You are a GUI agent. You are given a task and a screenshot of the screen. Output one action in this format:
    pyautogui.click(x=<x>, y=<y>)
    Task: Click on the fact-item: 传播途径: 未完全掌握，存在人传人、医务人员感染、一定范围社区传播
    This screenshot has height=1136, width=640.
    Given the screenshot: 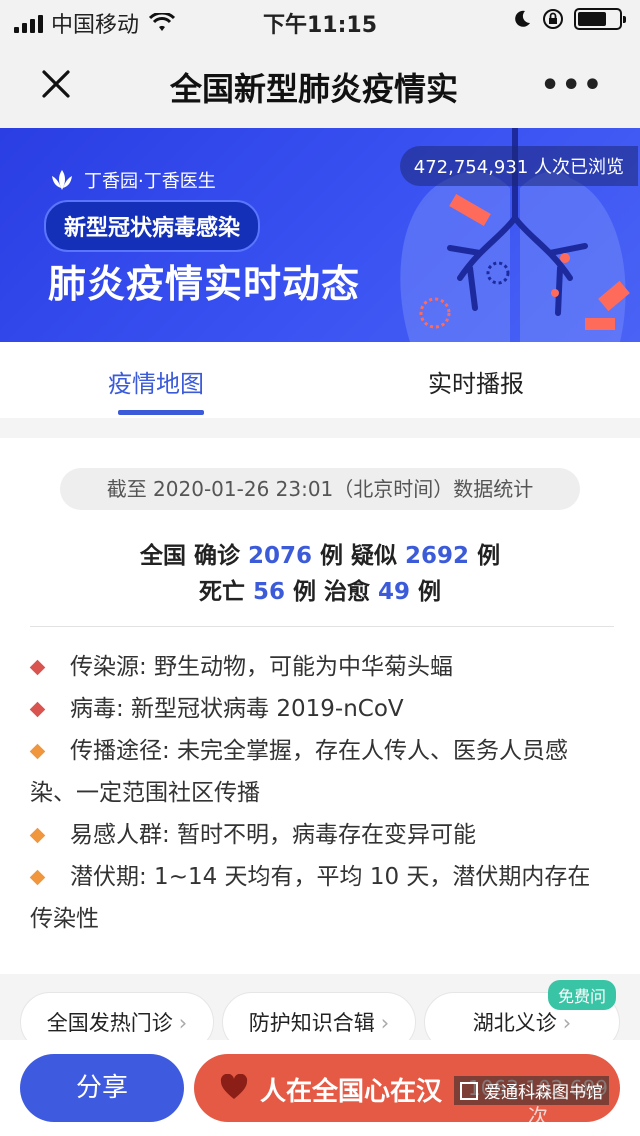 What is the action you would take?
    pyautogui.click(x=319, y=772)
    